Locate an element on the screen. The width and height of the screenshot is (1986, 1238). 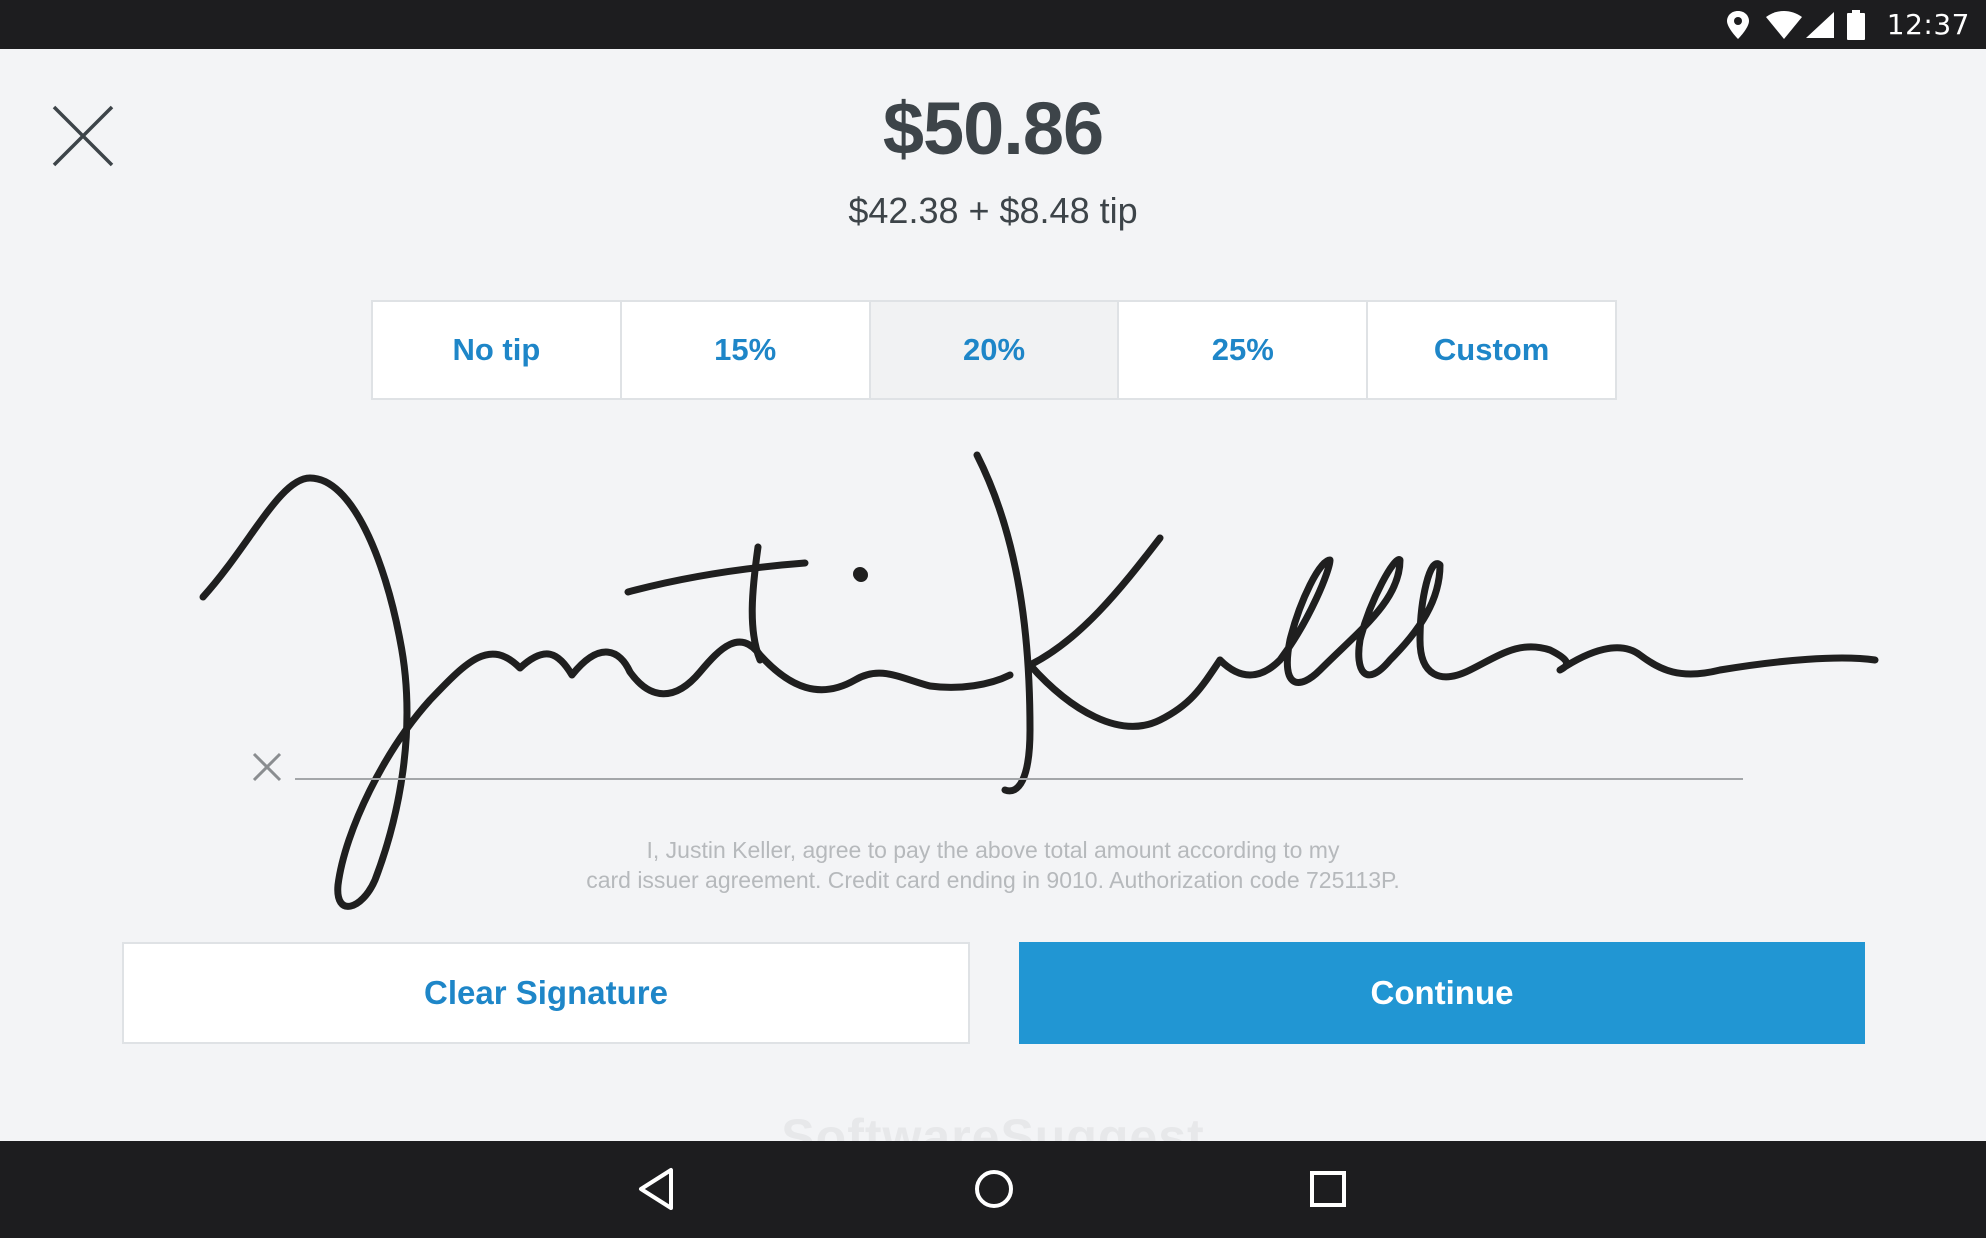
clear-signature-button: Clear Signature is located at coordinates (546, 993).